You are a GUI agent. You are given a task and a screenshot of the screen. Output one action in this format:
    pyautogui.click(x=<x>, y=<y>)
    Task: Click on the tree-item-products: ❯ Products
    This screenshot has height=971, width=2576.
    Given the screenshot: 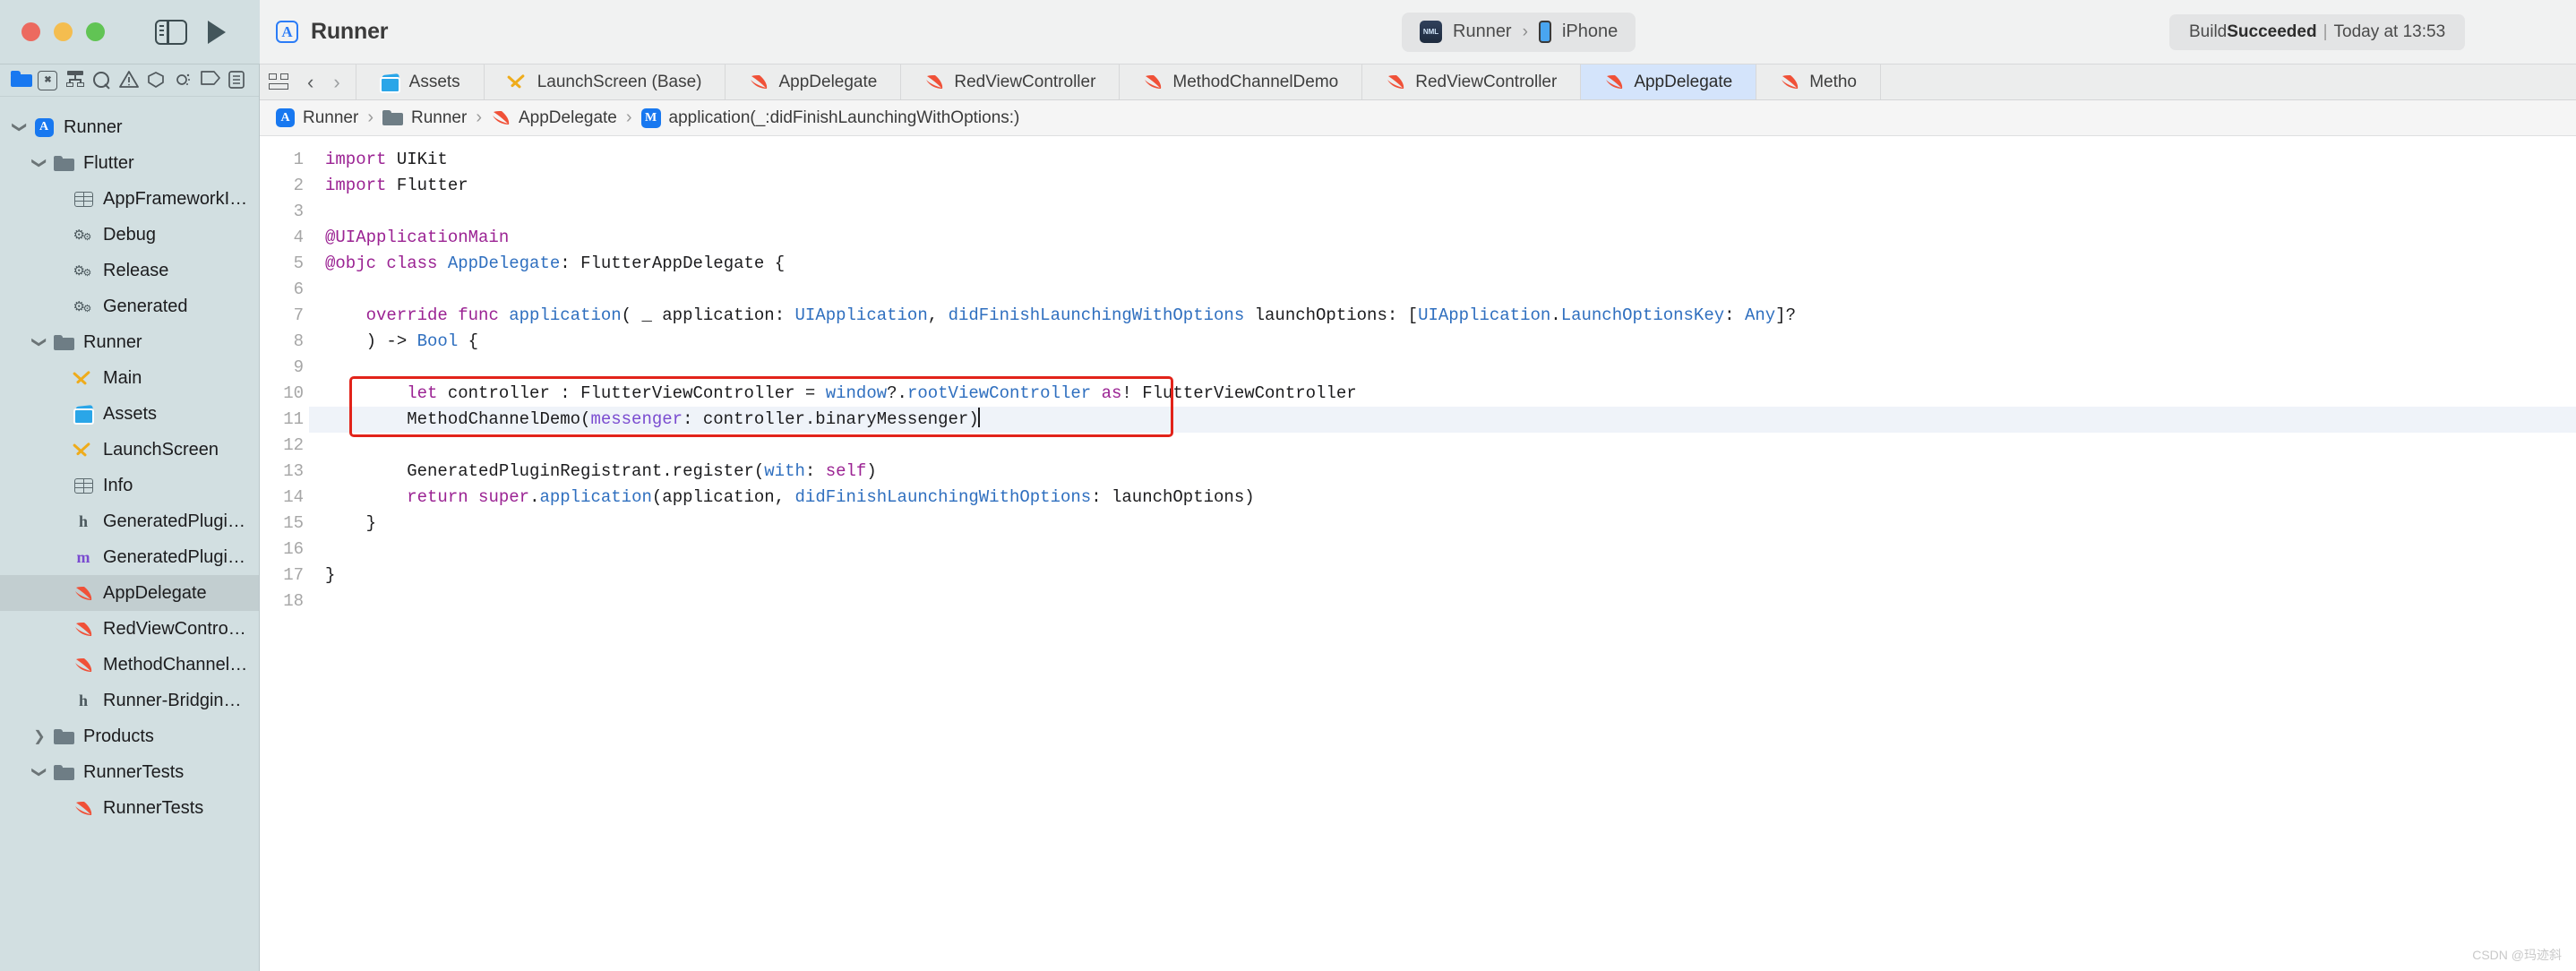 What is the action you would take?
    pyautogui.click(x=129, y=736)
    